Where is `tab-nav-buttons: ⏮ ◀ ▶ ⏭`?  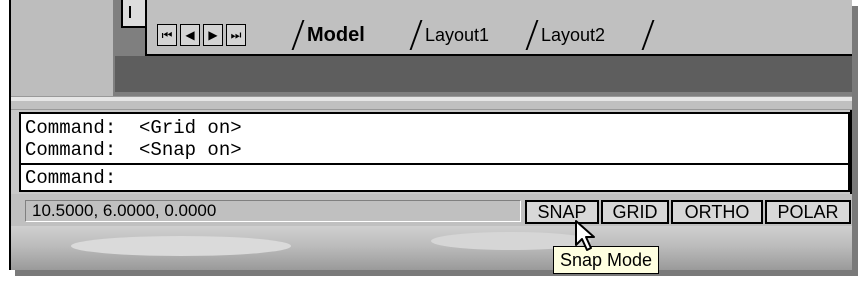 tab-nav-buttons: ⏮ ◀ ▶ ⏭ is located at coordinates (201, 35).